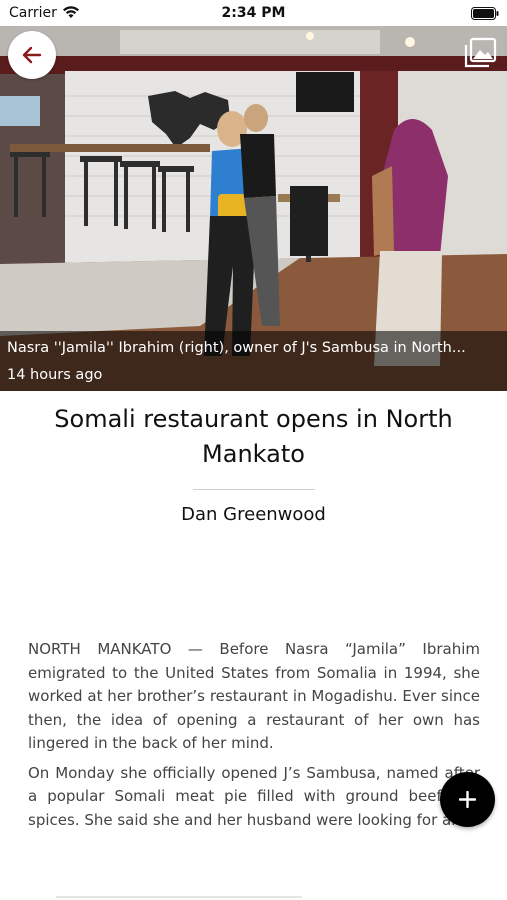 The height and width of the screenshot is (900, 507). I want to click on back-arrow-icon, so click(32, 55).